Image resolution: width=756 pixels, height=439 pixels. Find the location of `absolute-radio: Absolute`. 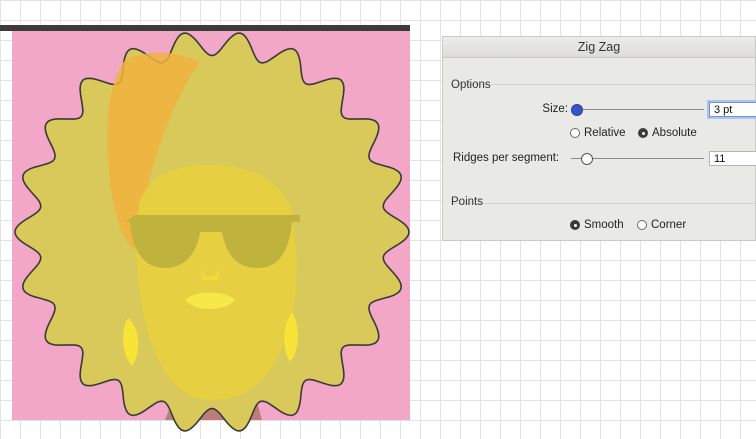

absolute-radio: Absolute is located at coordinates (667, 133).